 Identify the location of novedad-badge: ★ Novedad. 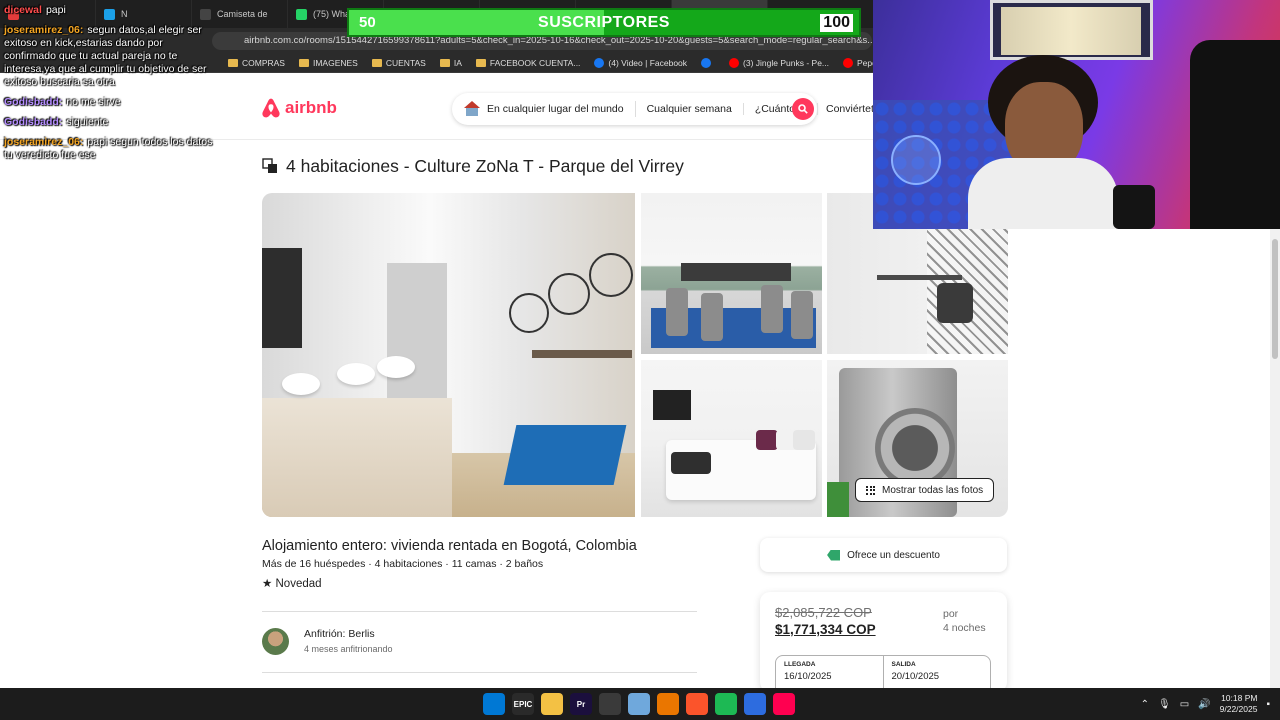
(292, 584).